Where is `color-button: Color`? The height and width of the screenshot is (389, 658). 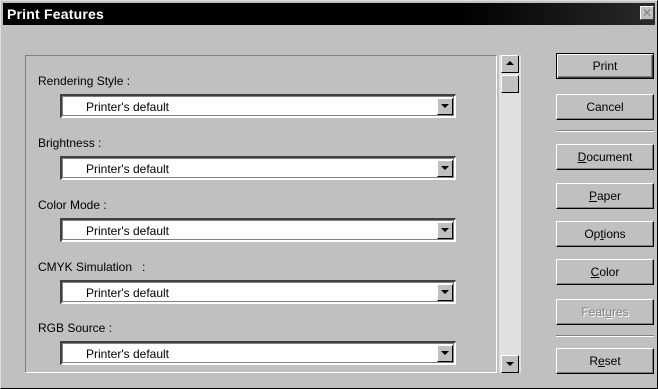
color-button: Color is located at coordinates (605, 272).